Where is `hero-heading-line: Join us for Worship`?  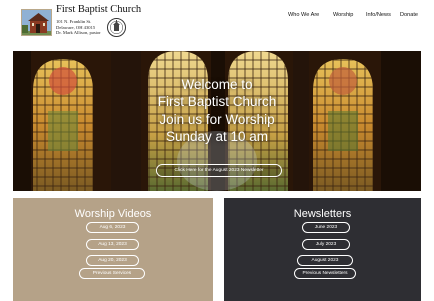
hero-heading-line: Join us for Worship is located at coordinates (217, 119).